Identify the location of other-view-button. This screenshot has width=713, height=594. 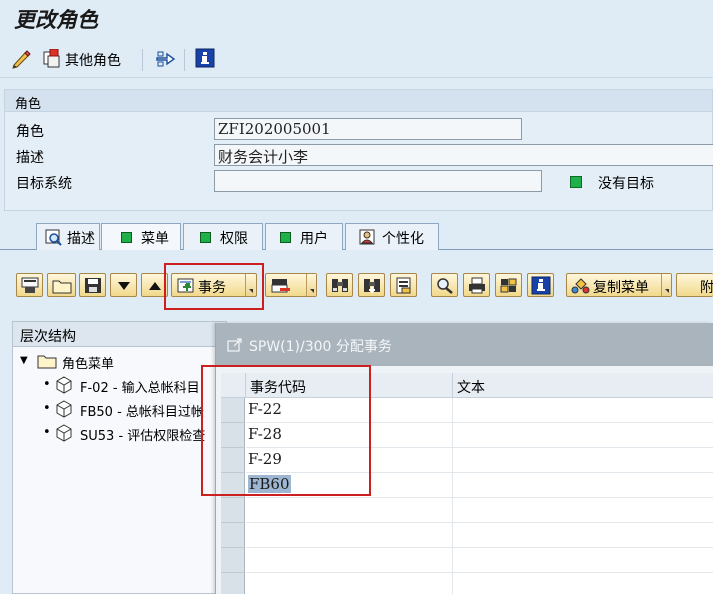
(403, 285).